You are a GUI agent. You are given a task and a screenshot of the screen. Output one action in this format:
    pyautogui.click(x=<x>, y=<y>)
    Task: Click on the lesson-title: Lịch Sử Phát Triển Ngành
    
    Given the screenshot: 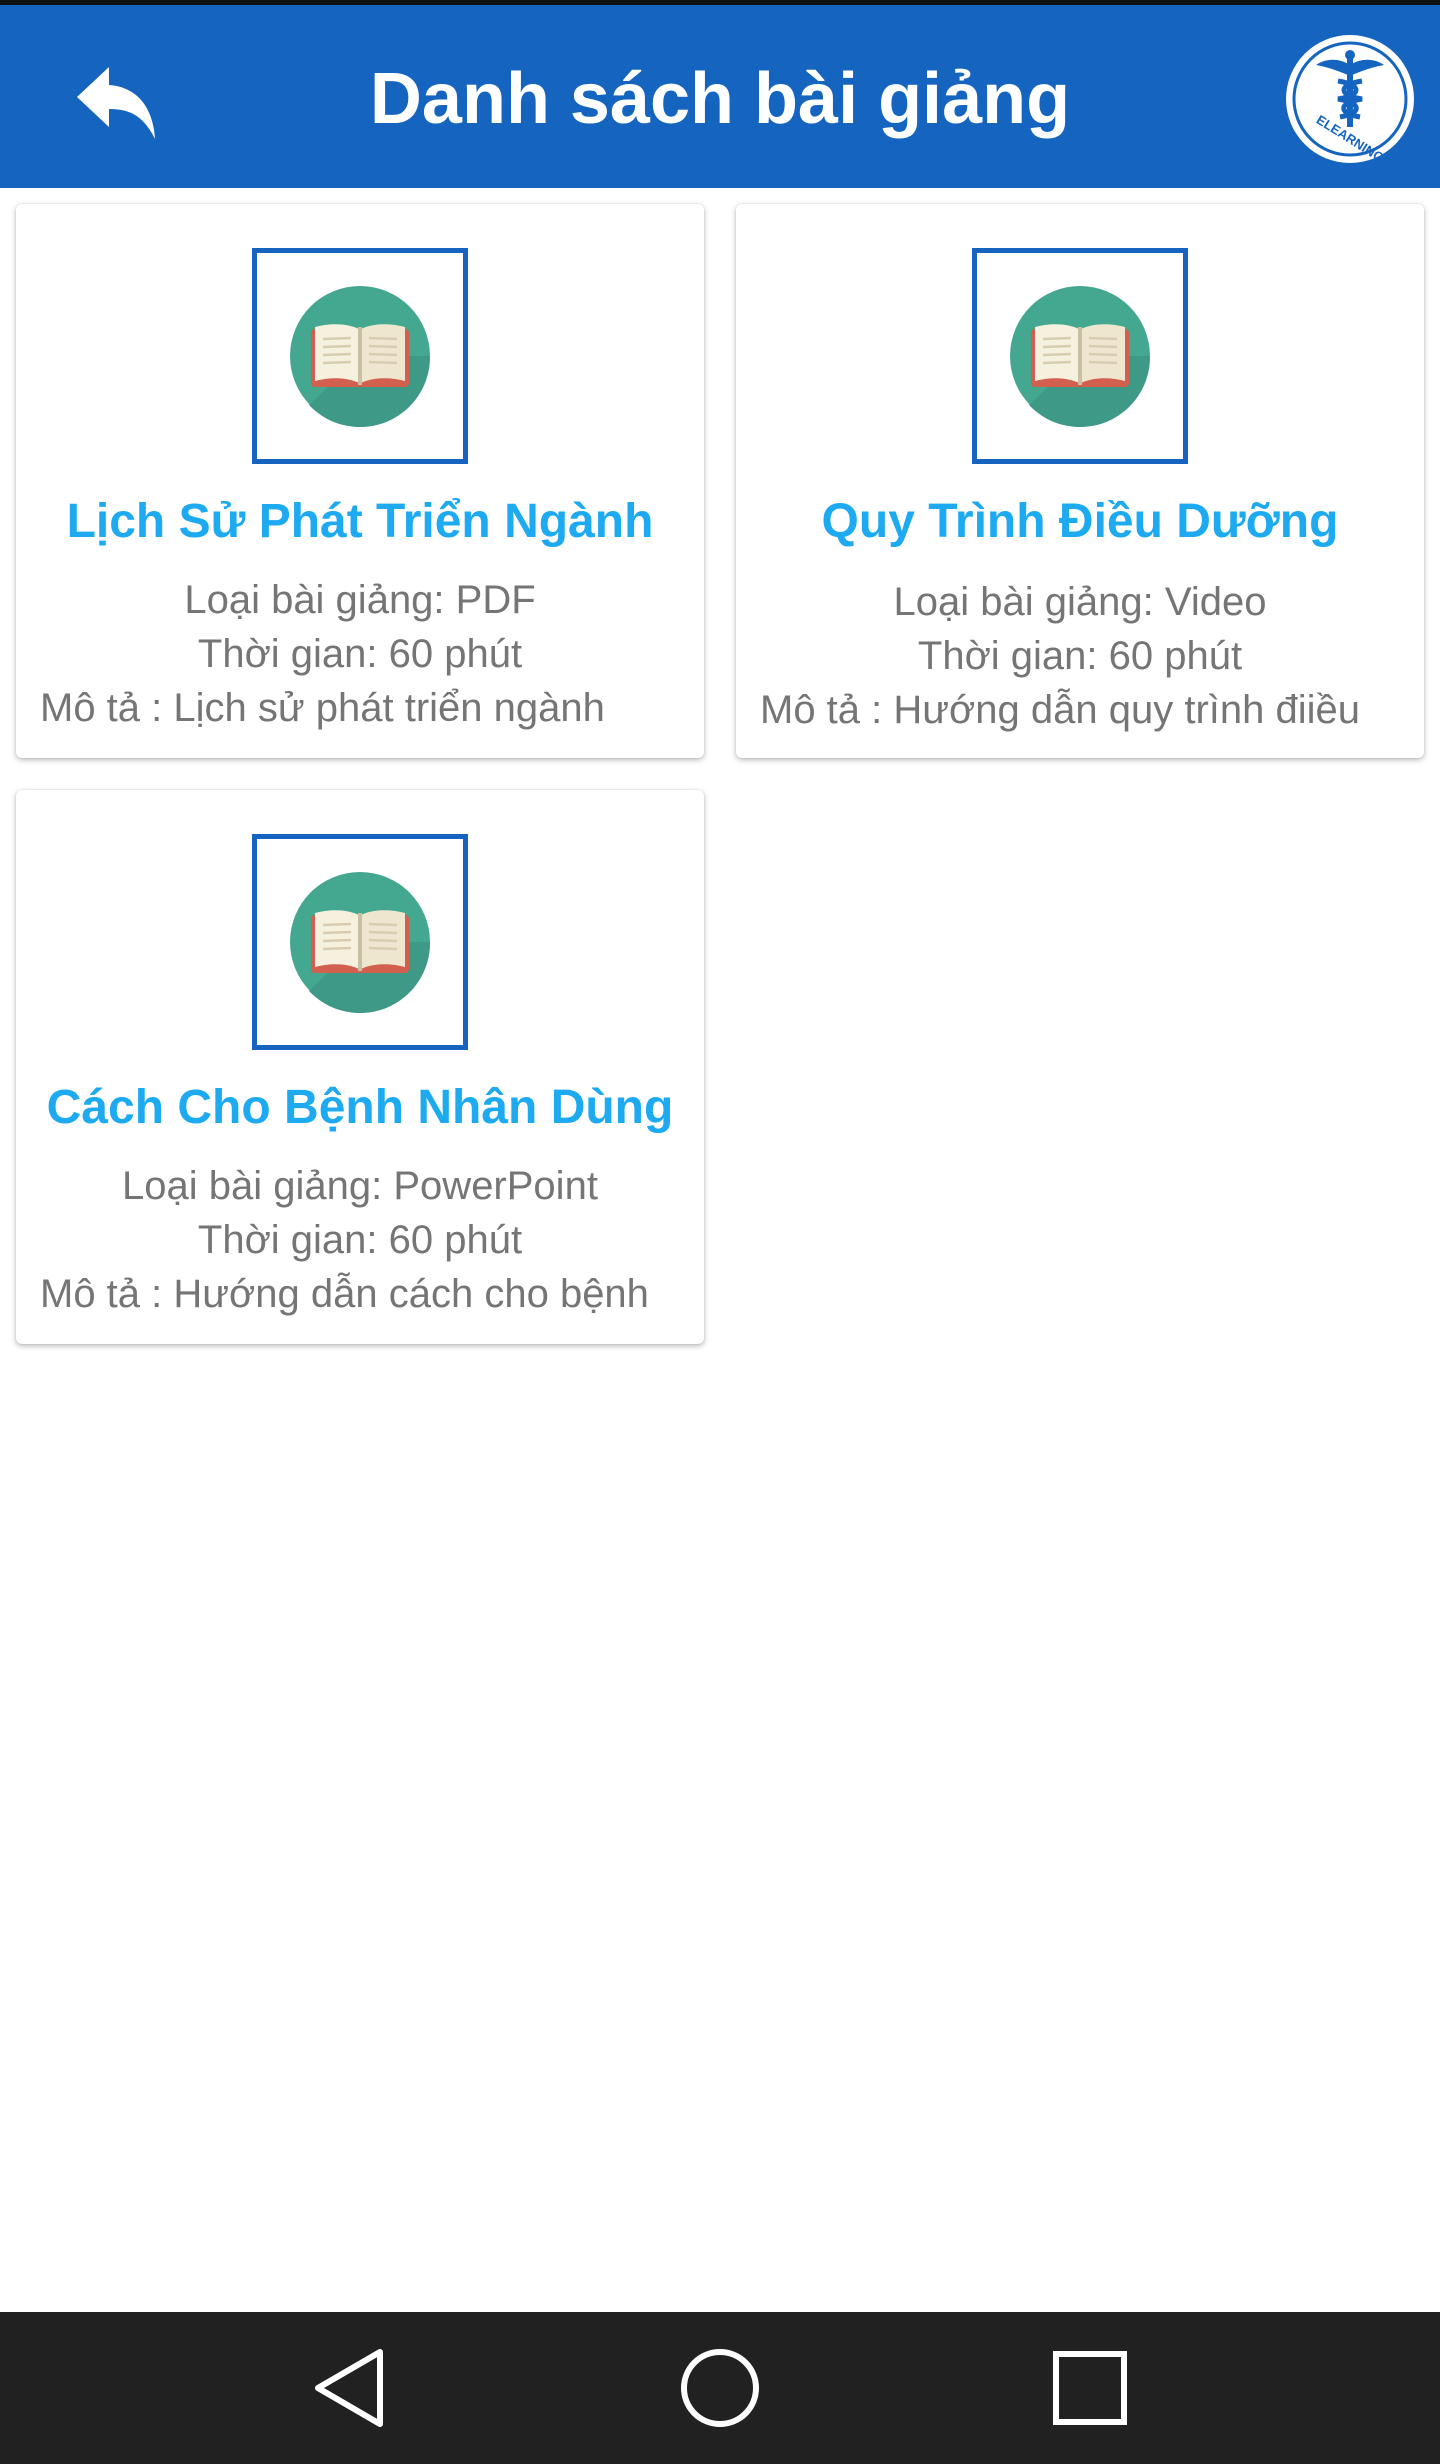 What is the action you would take?
    pyautogui.click(x=360, y=521)
    